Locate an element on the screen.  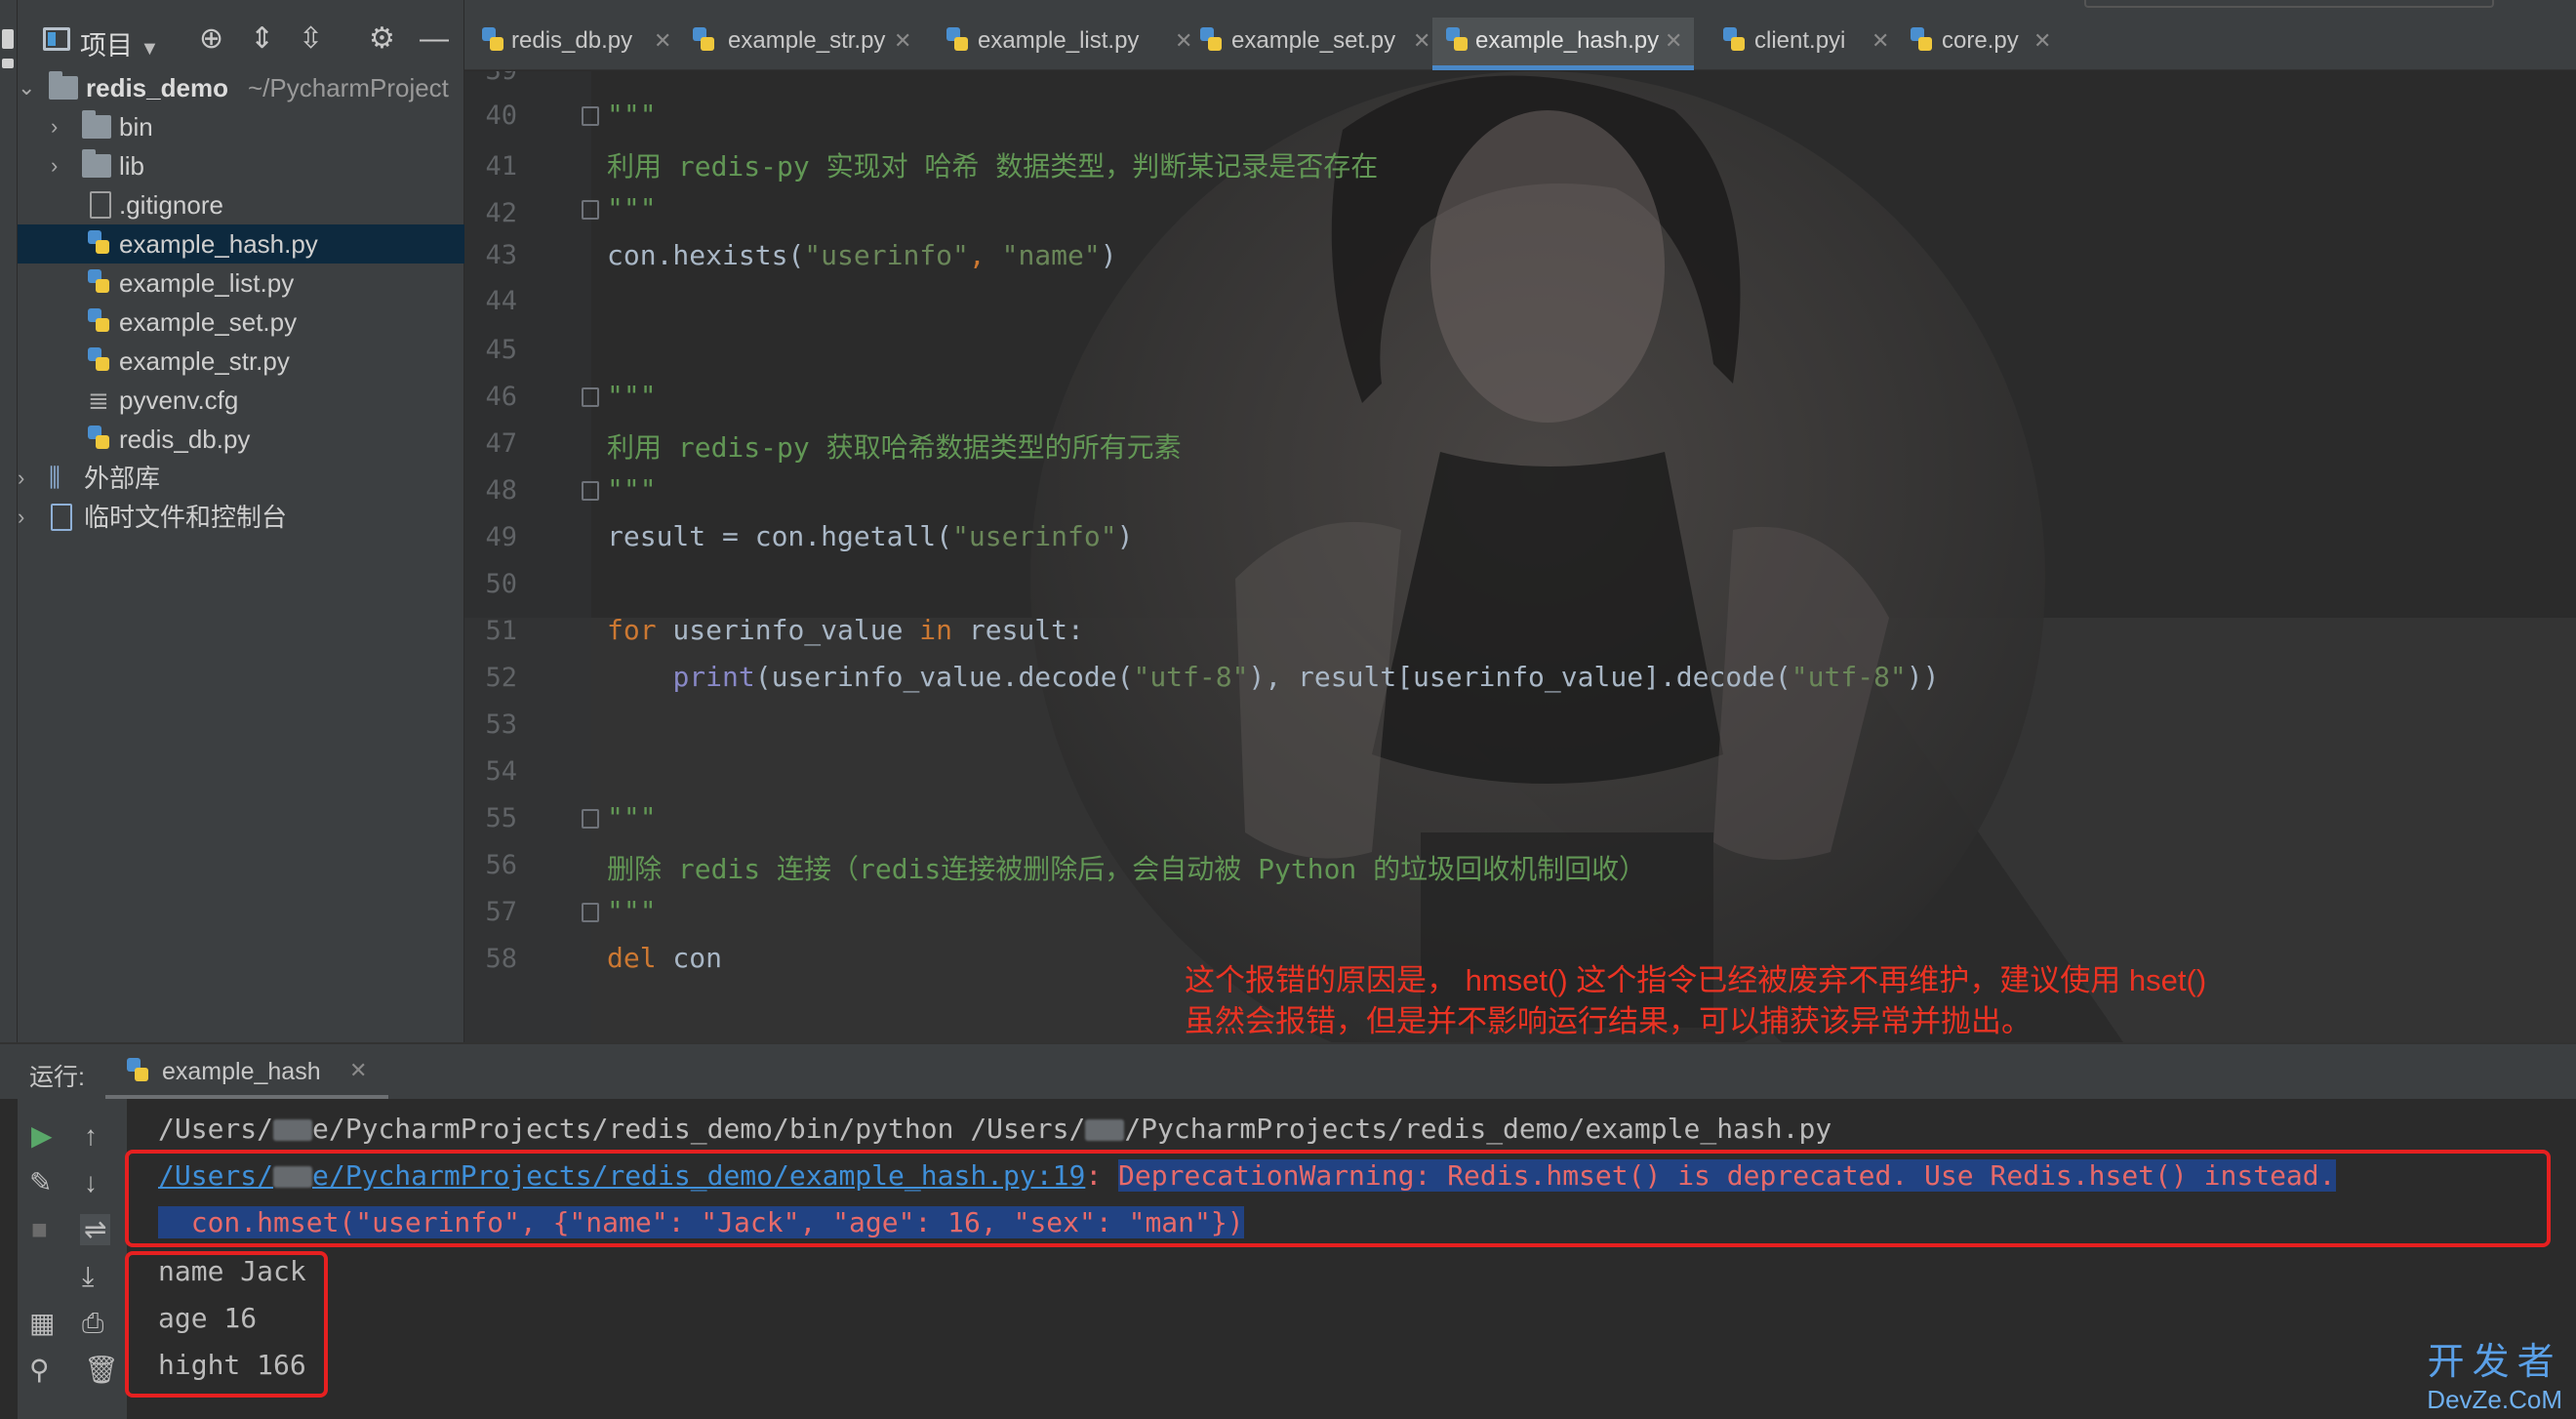
tab-core-py: core.py ✕ is located at coordinates (1985, 44).